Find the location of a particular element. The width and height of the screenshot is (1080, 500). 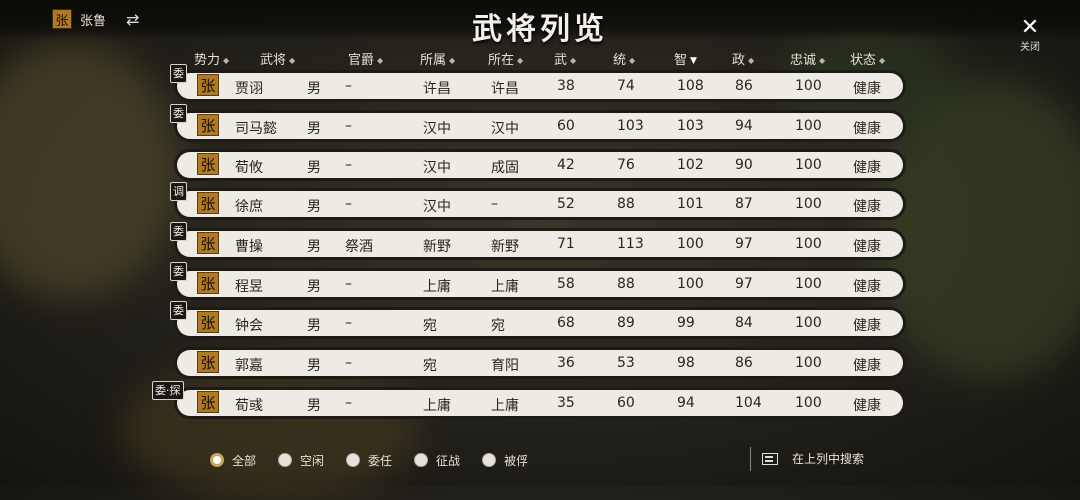

table-row: 委张贾诩 男 – 许昌 许昌 38 74 108 86 100 健康 is located at coordinates (538, 83).